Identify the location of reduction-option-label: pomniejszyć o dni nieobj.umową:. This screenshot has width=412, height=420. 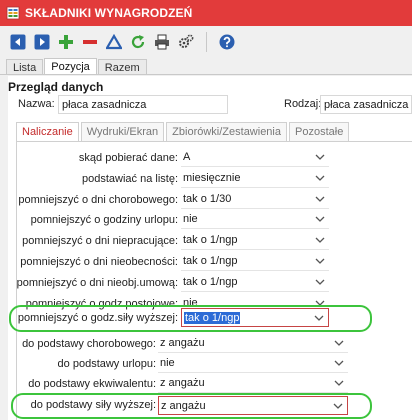
(97, 282).